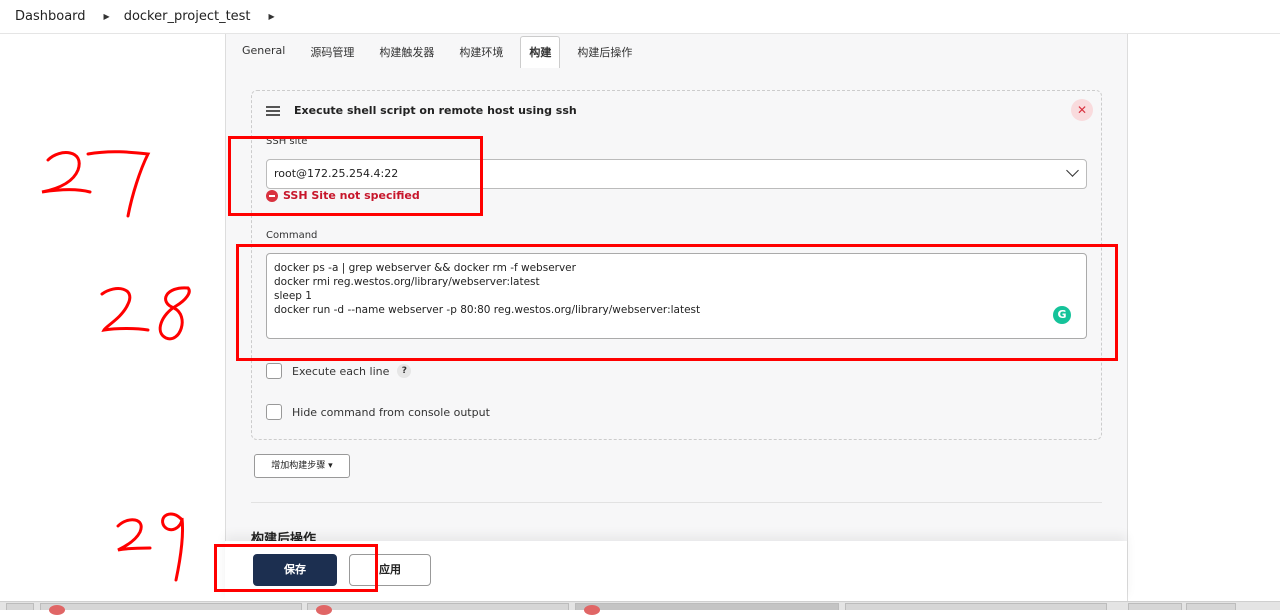 This screenshot has width=1280, height=615. Describe the element at coordinates (404, 371) in the screenshot. I see `help-icon: ?` at that location.